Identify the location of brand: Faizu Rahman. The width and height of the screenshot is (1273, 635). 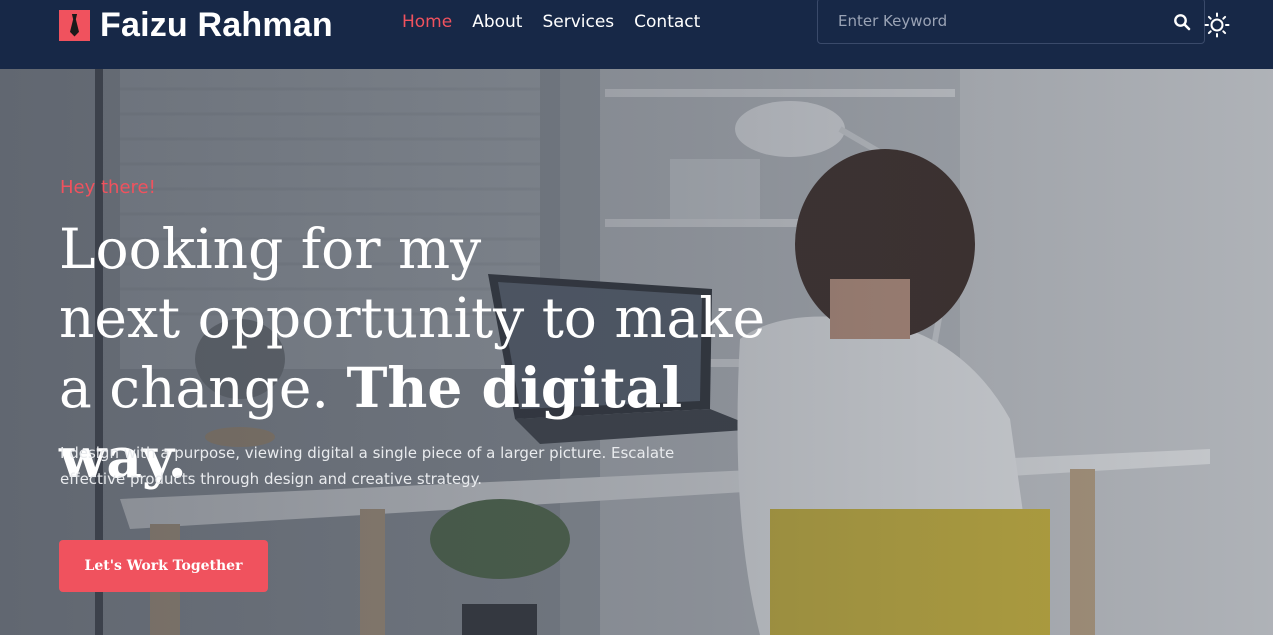
(196, 25).